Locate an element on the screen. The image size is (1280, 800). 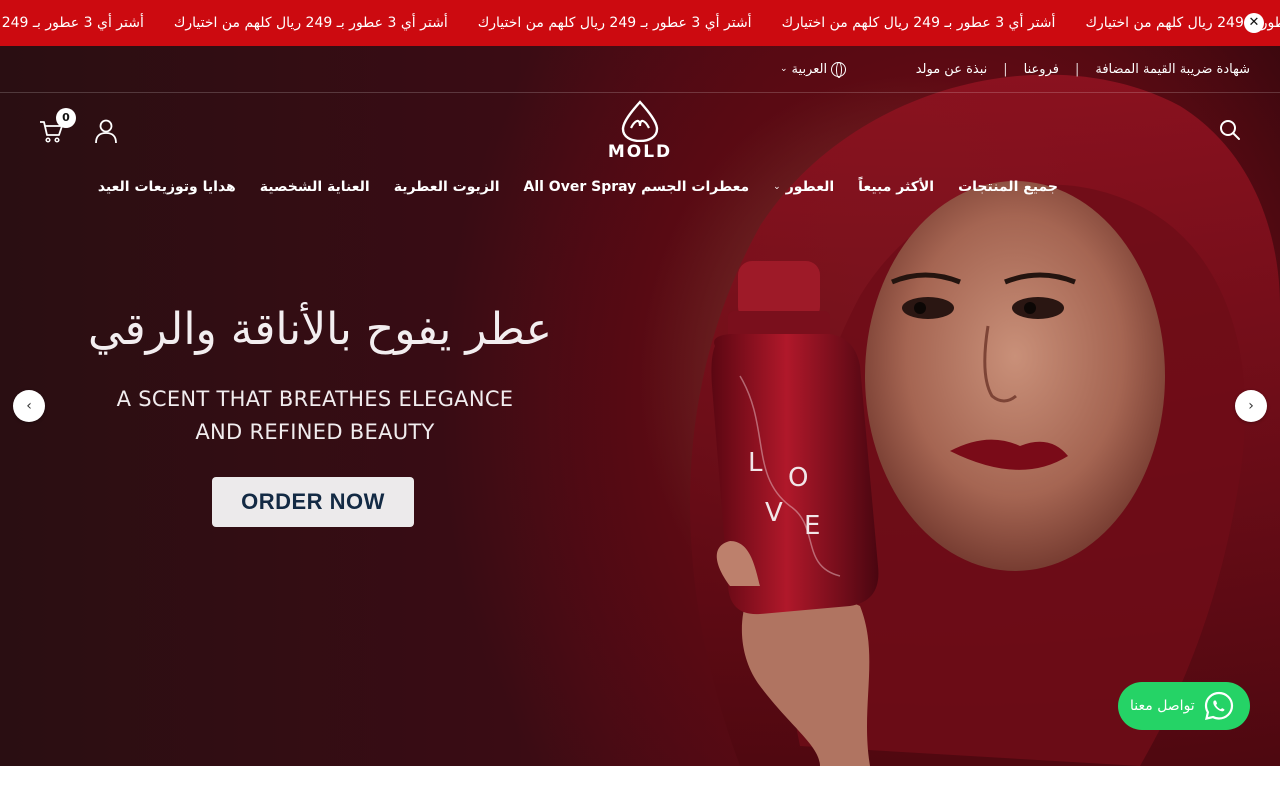
language-label: العربية is located at coordinates (809, 69).